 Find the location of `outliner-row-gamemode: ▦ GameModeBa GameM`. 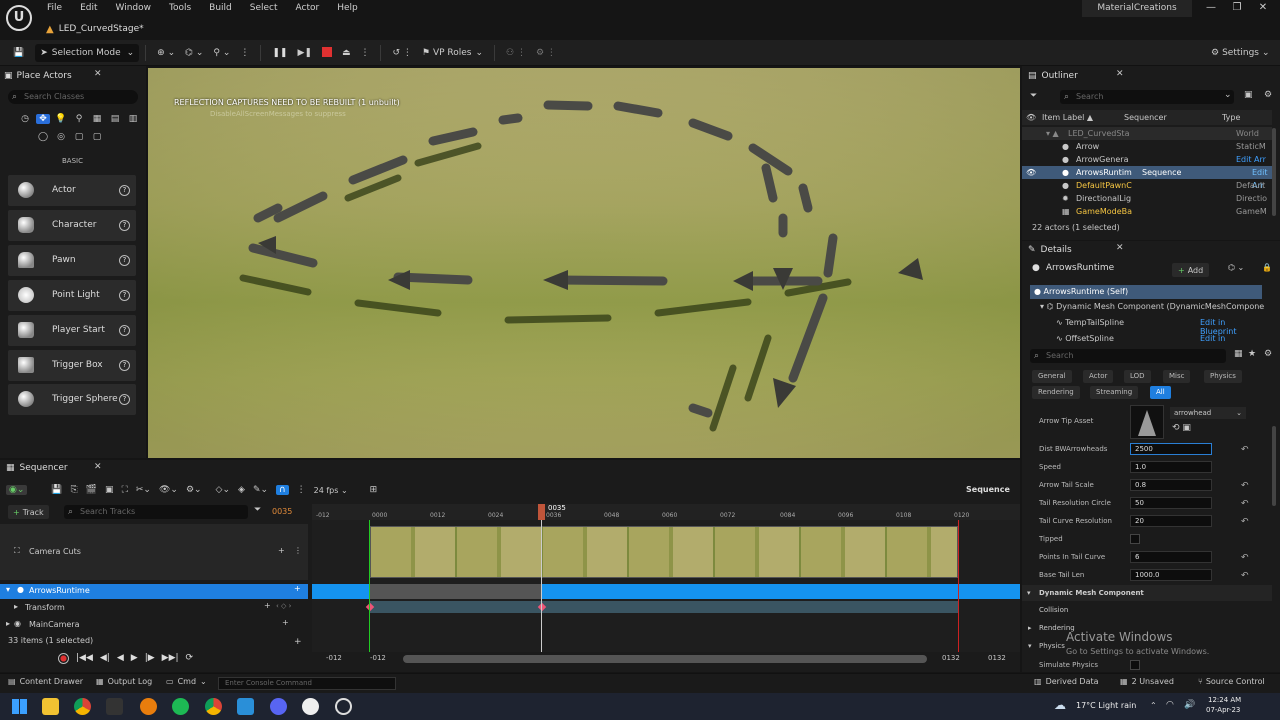

outliner-row-gamemode: ▦ GameModeBa GameM is located at coordinates (1147, 211).